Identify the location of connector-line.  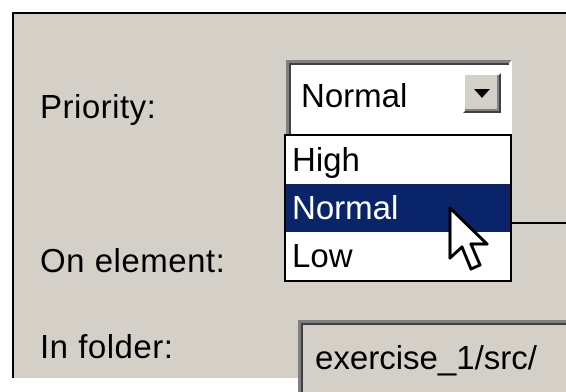
(539, 223).